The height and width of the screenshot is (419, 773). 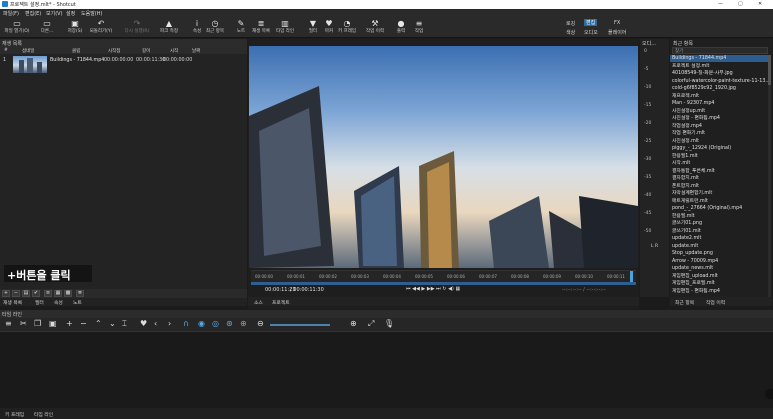 I want to click on recent-item: 글쓰기01.png, so click(x=719, y=223).